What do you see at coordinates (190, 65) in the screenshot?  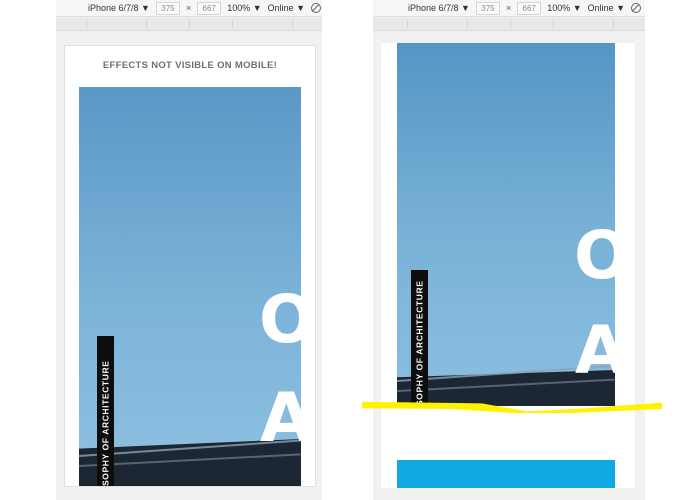 I see `mobile-notice: EFFECTS NOT VISIBLE ON MOBILE!` at bounding box center [190, 65].